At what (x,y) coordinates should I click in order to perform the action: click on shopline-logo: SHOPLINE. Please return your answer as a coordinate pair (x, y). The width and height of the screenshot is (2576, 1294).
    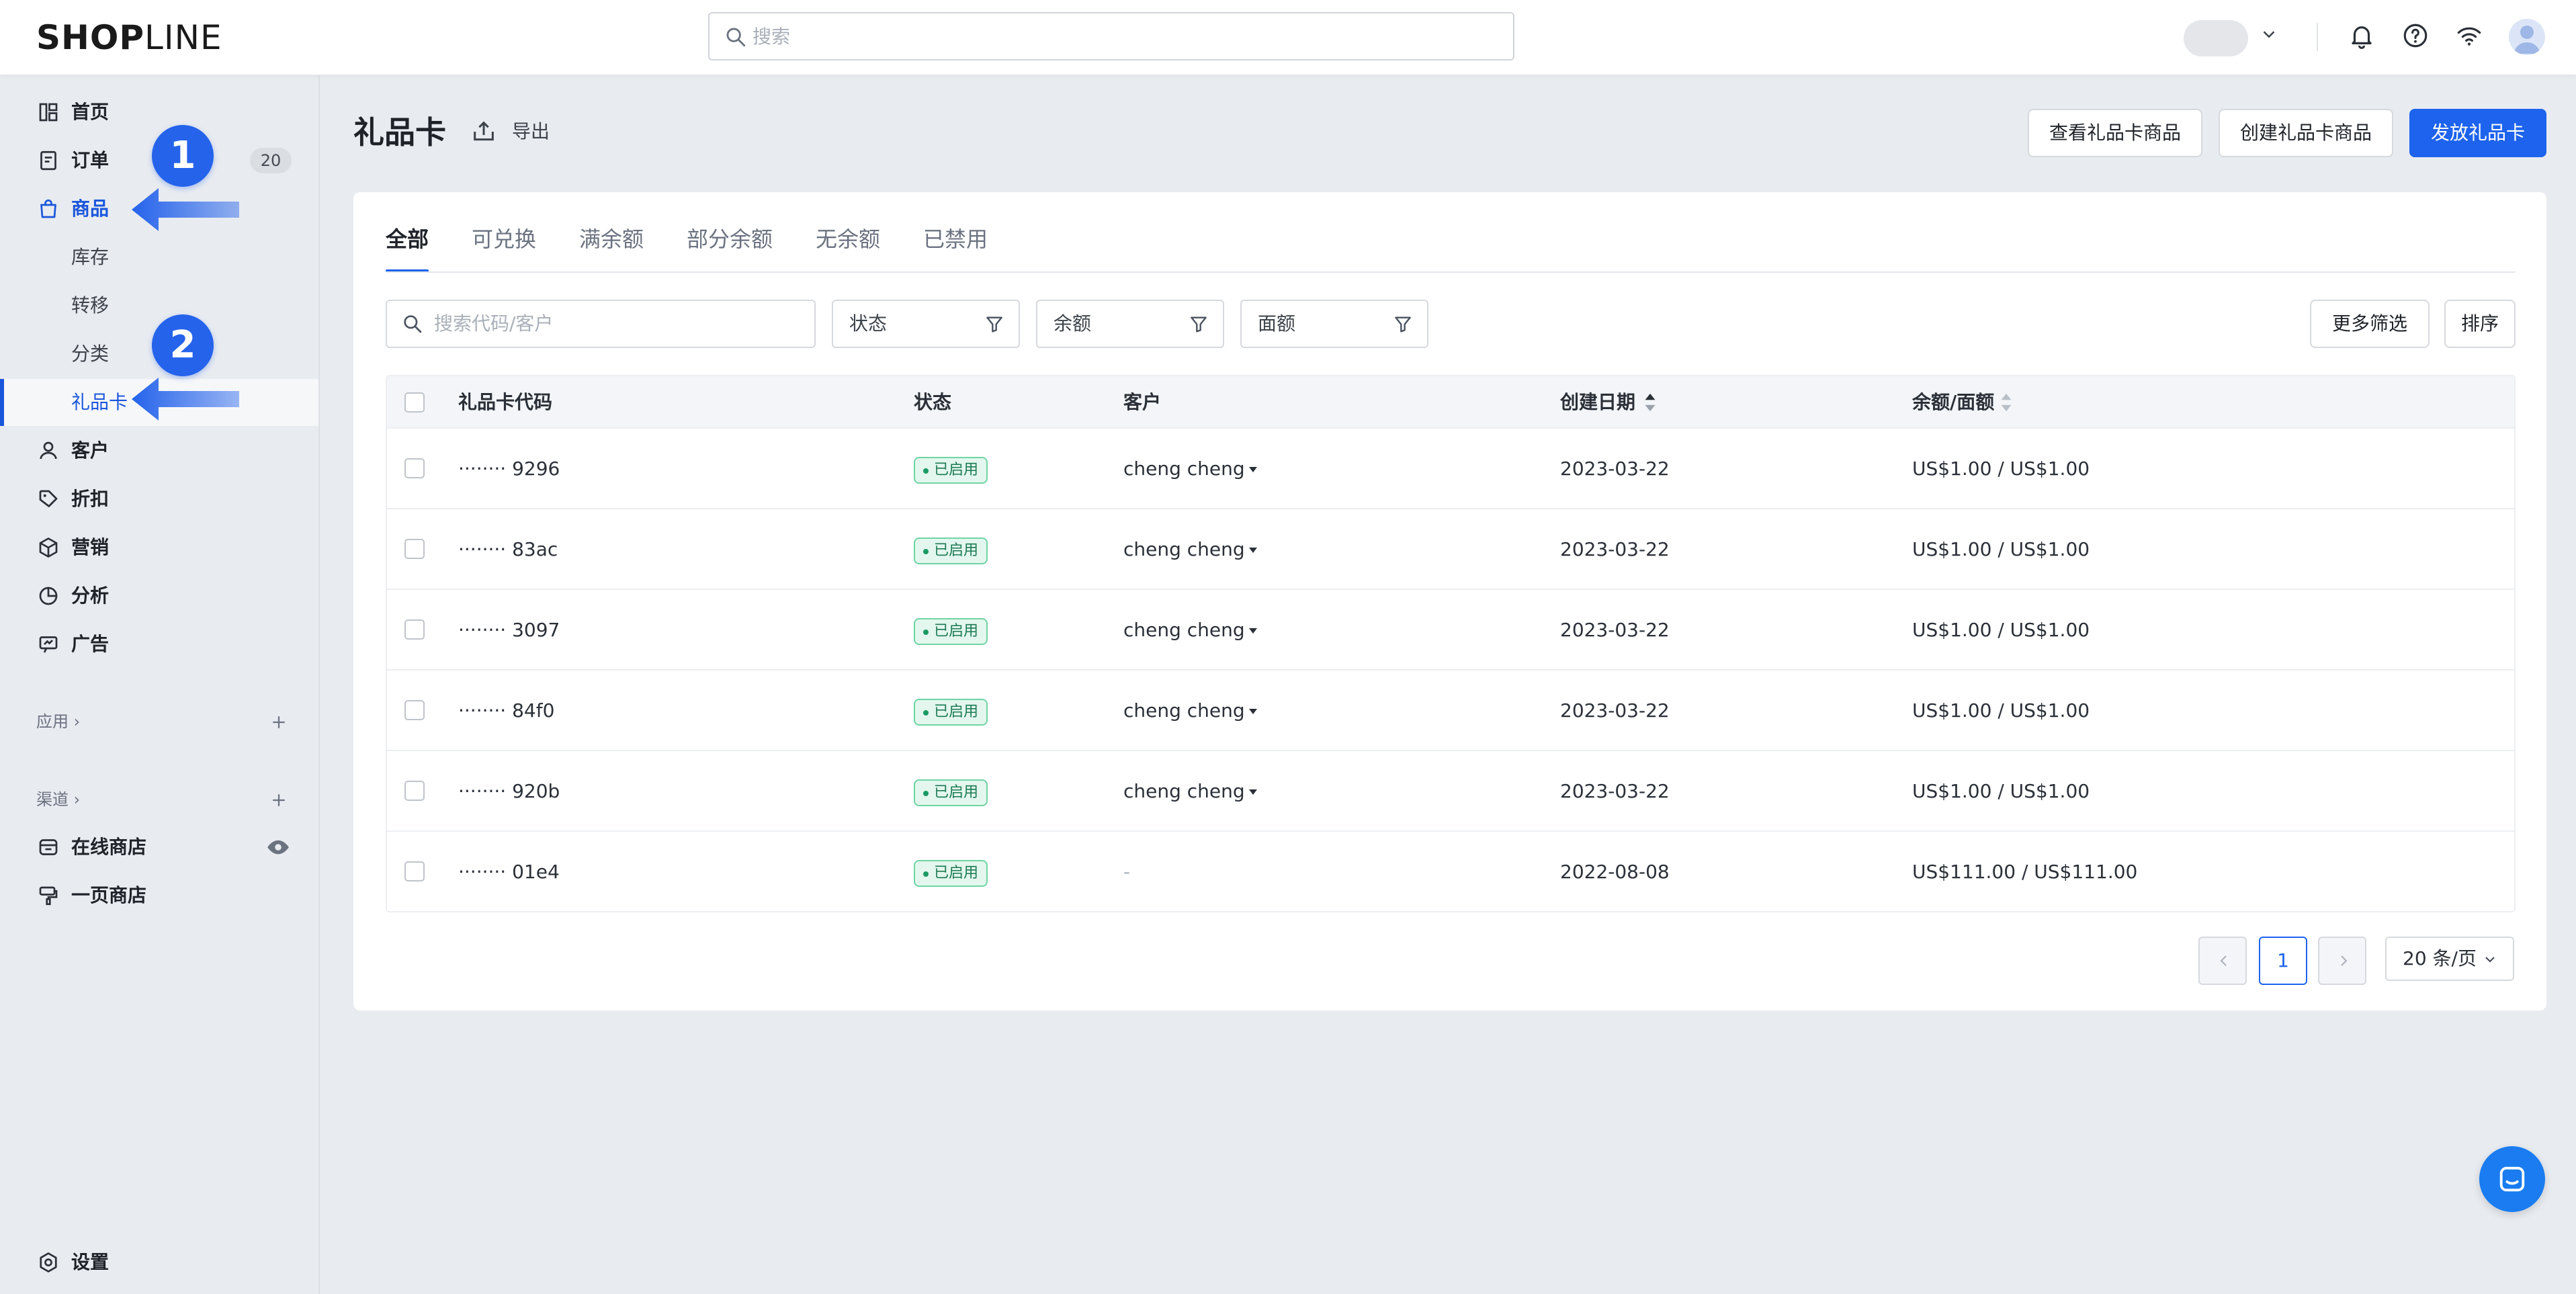
    Looking at the image, I should click on (129, 38).